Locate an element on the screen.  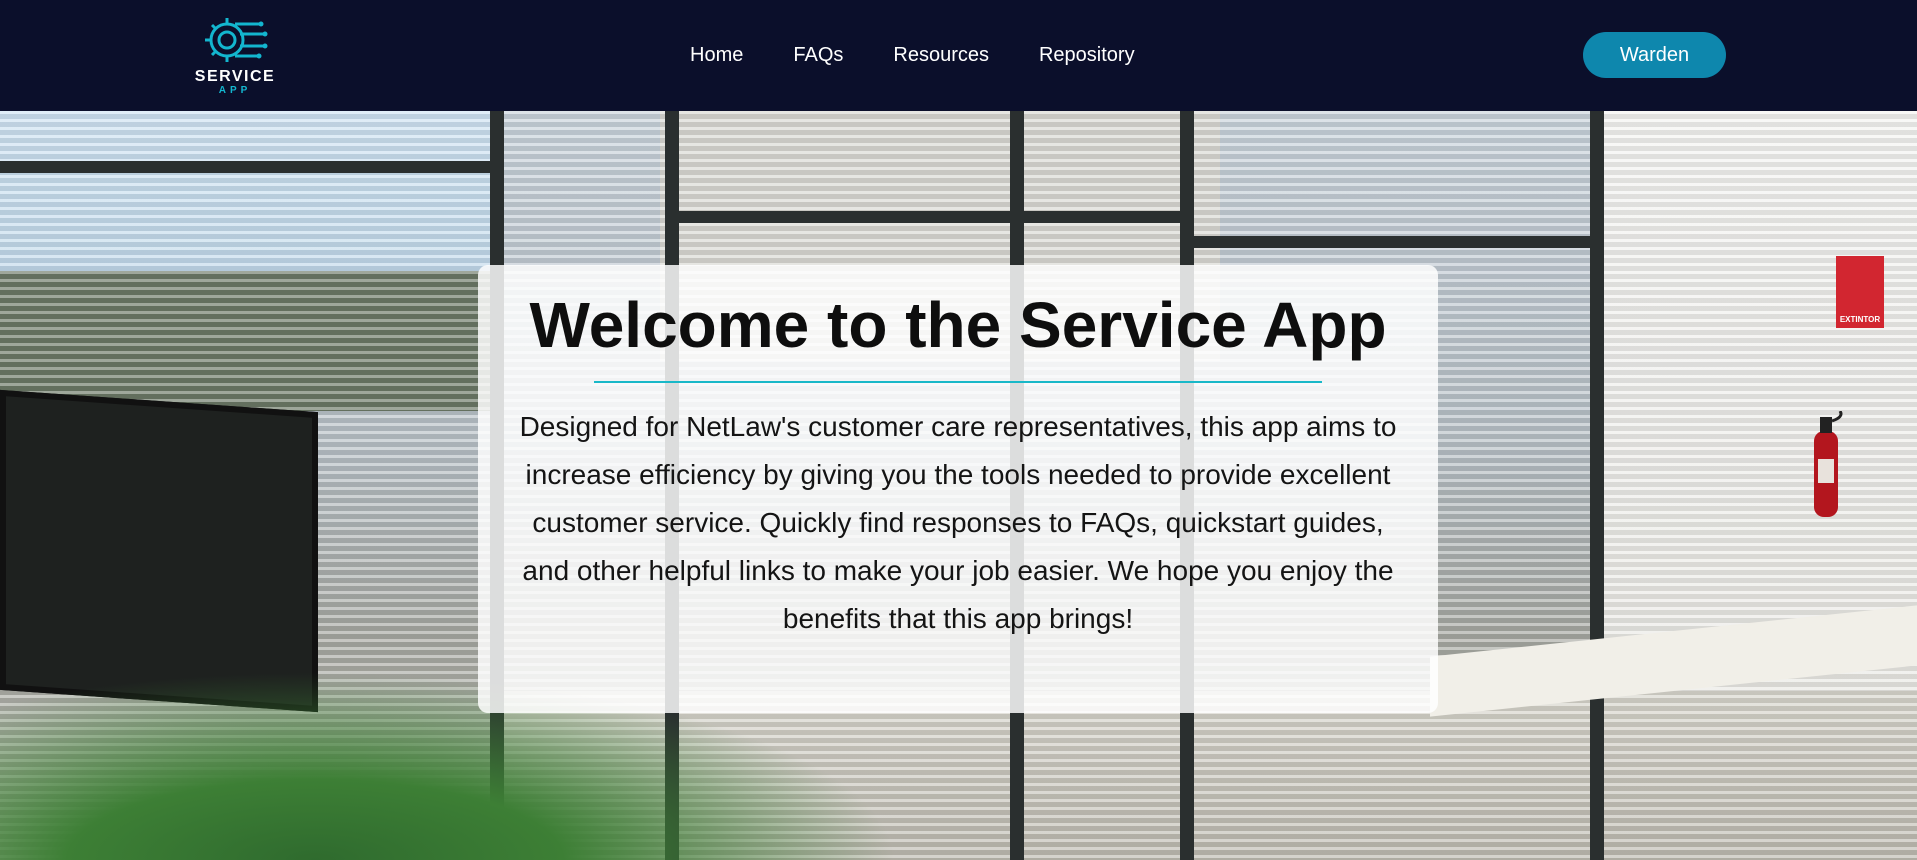
brand-name: SERVICE is located at coordinates (235, 76).